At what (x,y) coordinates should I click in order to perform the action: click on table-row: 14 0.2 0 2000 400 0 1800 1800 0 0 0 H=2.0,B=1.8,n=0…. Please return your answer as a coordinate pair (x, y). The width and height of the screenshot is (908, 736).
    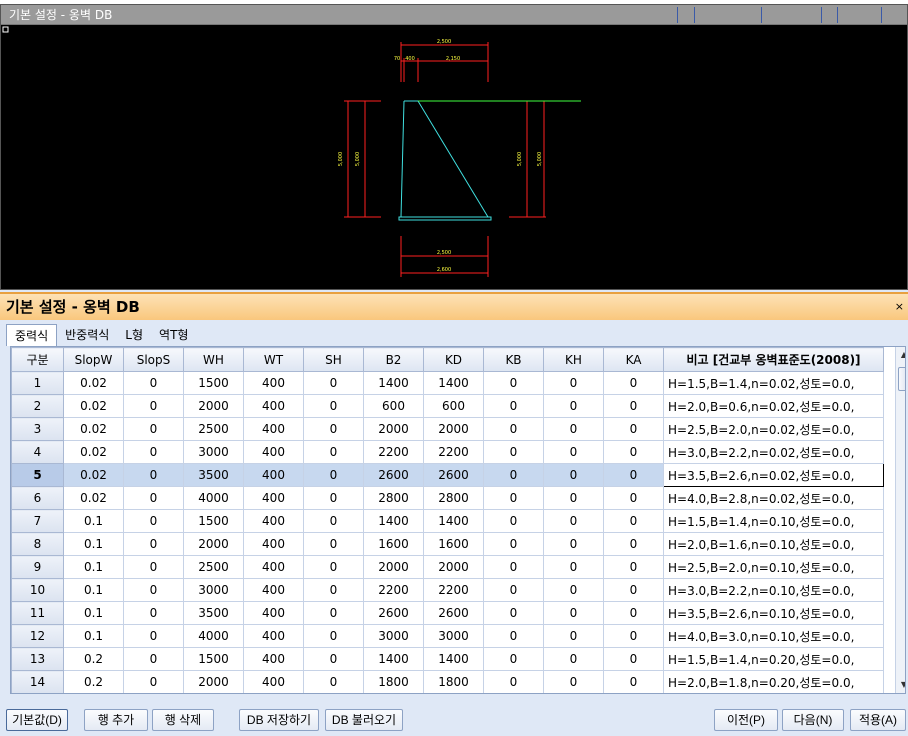
    Looking at the image, I should click on (447, 681).